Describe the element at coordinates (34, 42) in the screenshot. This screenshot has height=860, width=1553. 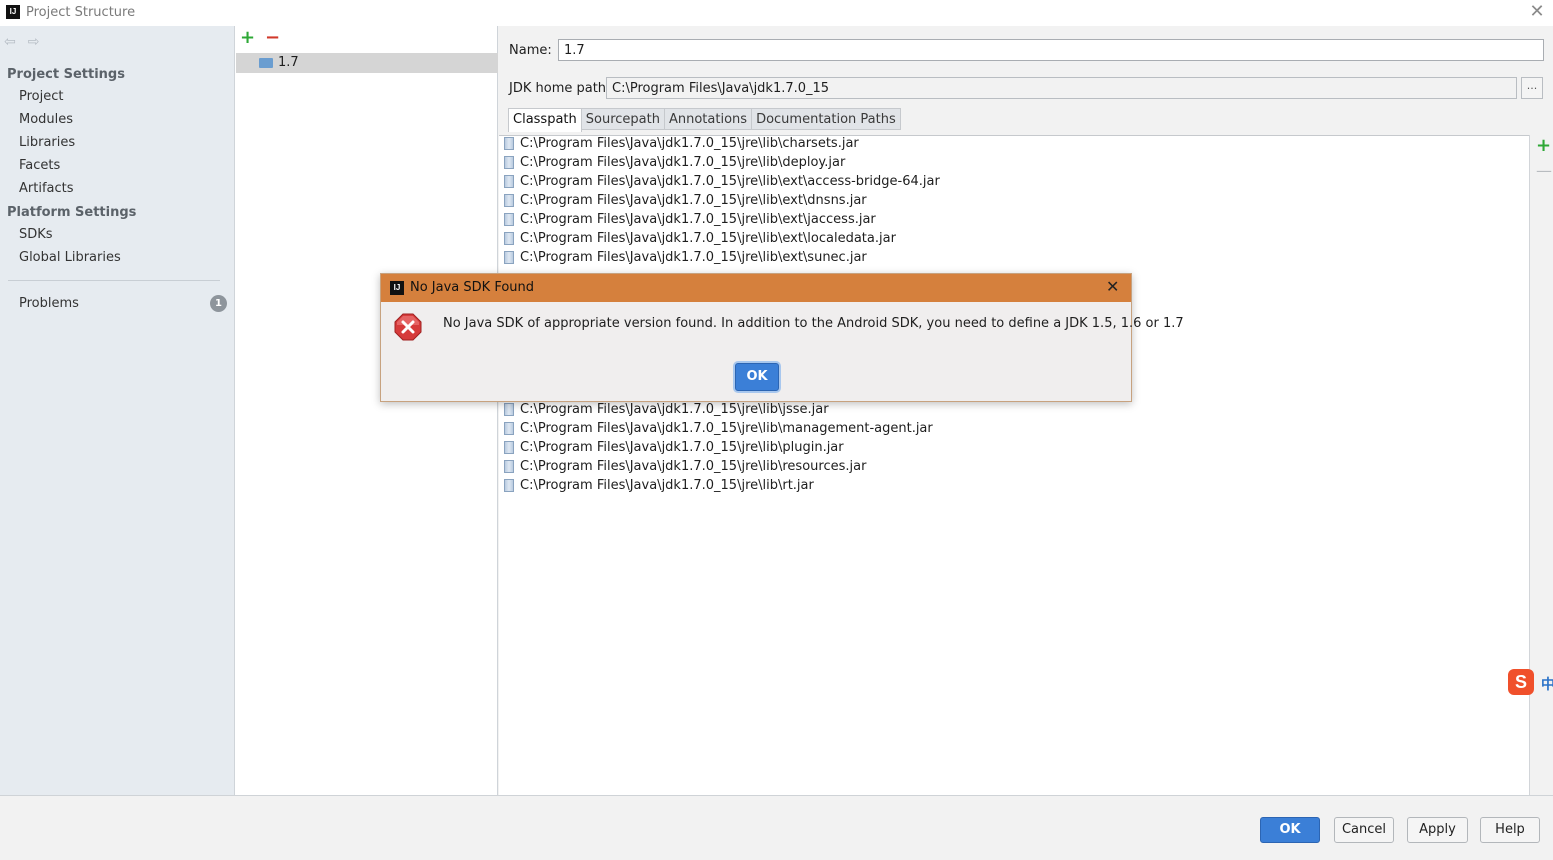
I see `forward-arrow-icon: ⇨` at that location.